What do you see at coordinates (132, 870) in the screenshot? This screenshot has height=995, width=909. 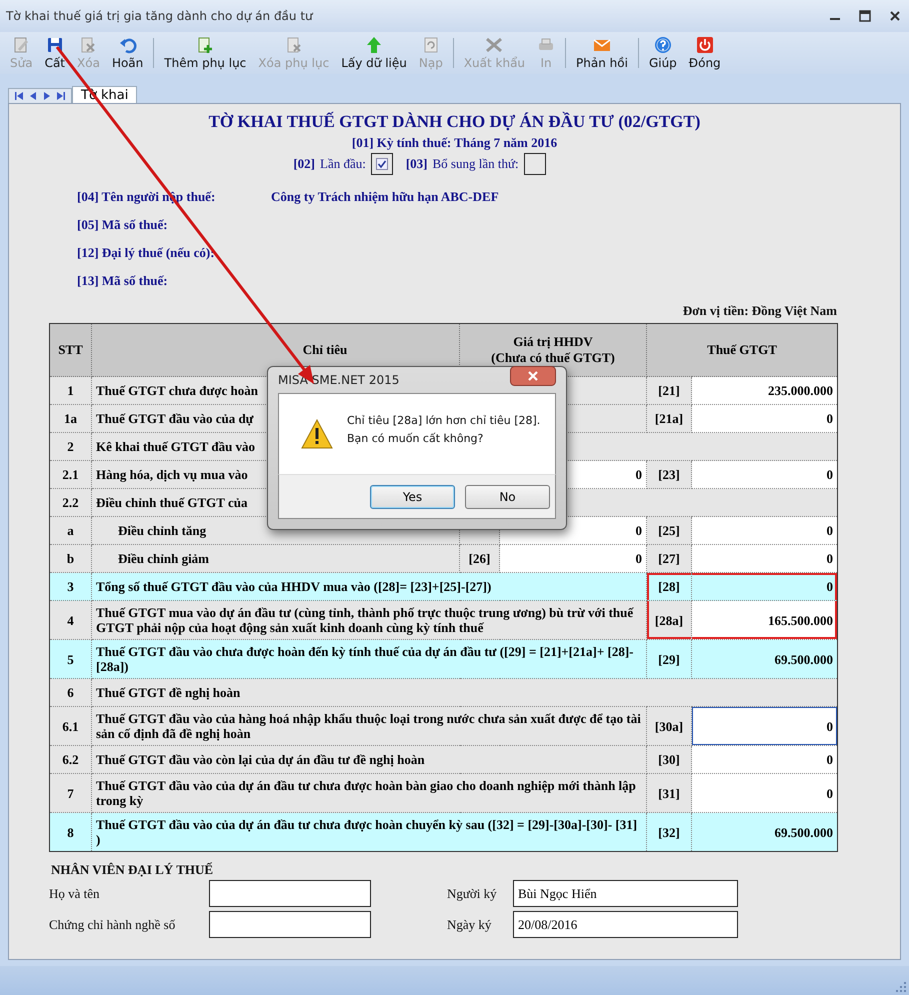 I see `section-heading: NHÂN VIÊN ĐẠI LÝ THUẾ` at bounding box center [132, 870].